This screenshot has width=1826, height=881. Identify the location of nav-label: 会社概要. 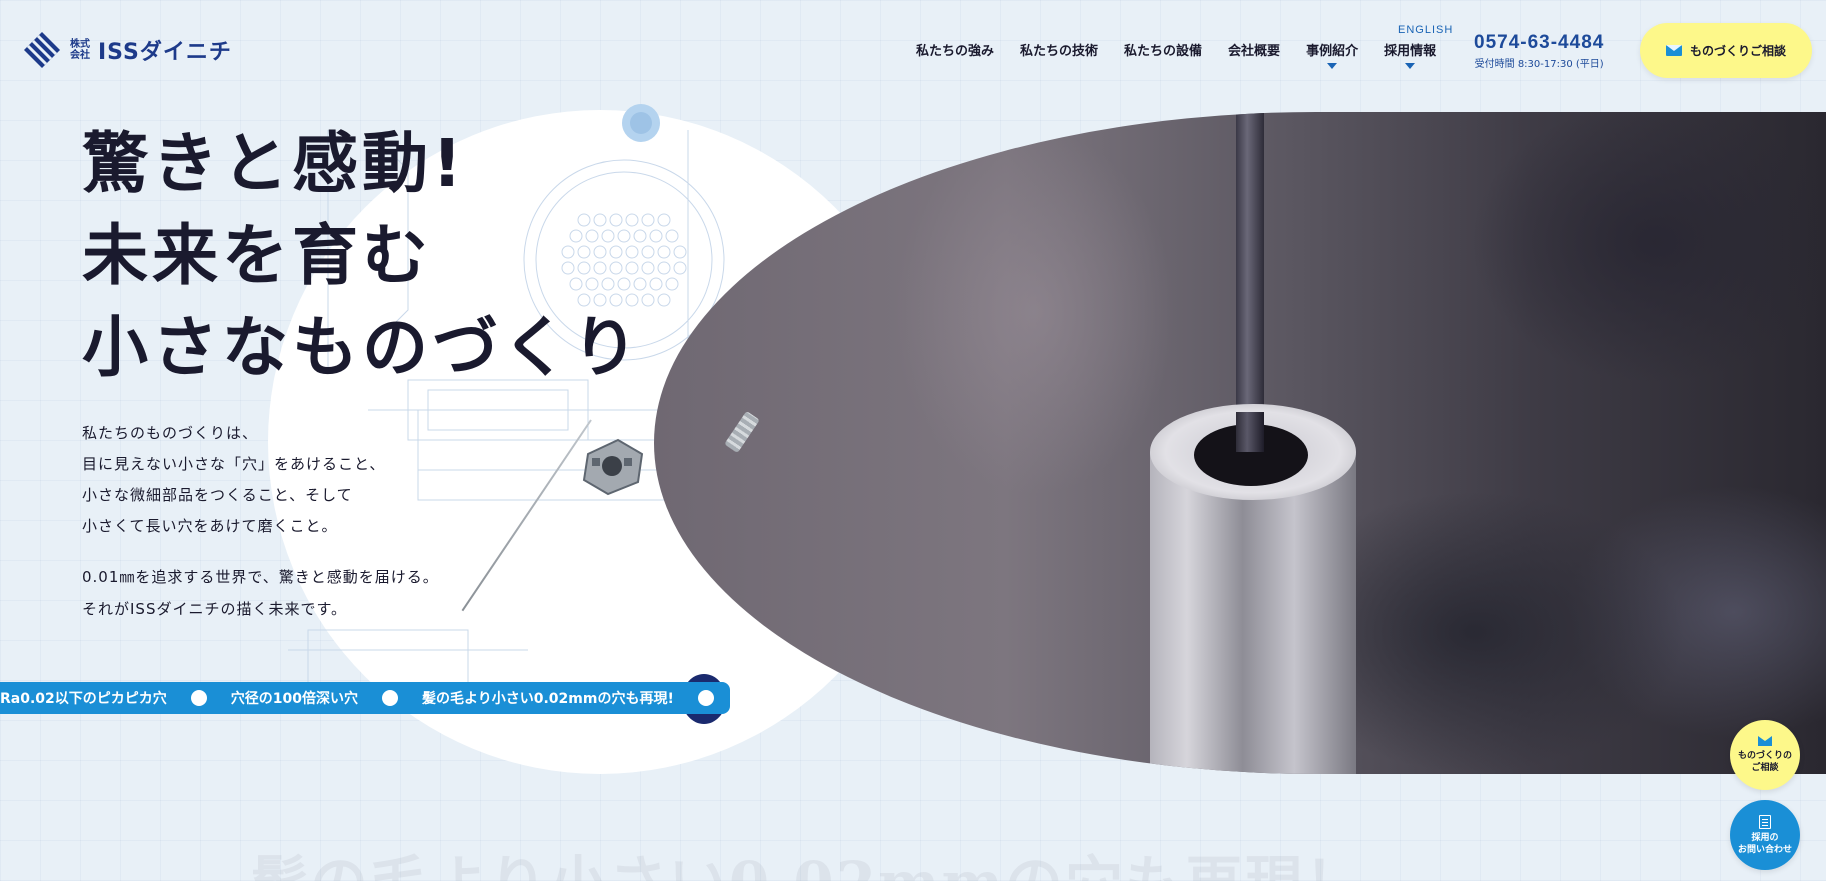
(1254, 51).